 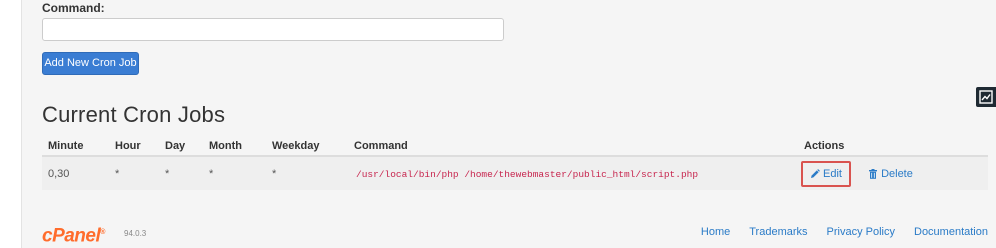 What do you see at coordinates (273, 29) in the screenshot?
I see `command-input` at bounding box center [273, 29].